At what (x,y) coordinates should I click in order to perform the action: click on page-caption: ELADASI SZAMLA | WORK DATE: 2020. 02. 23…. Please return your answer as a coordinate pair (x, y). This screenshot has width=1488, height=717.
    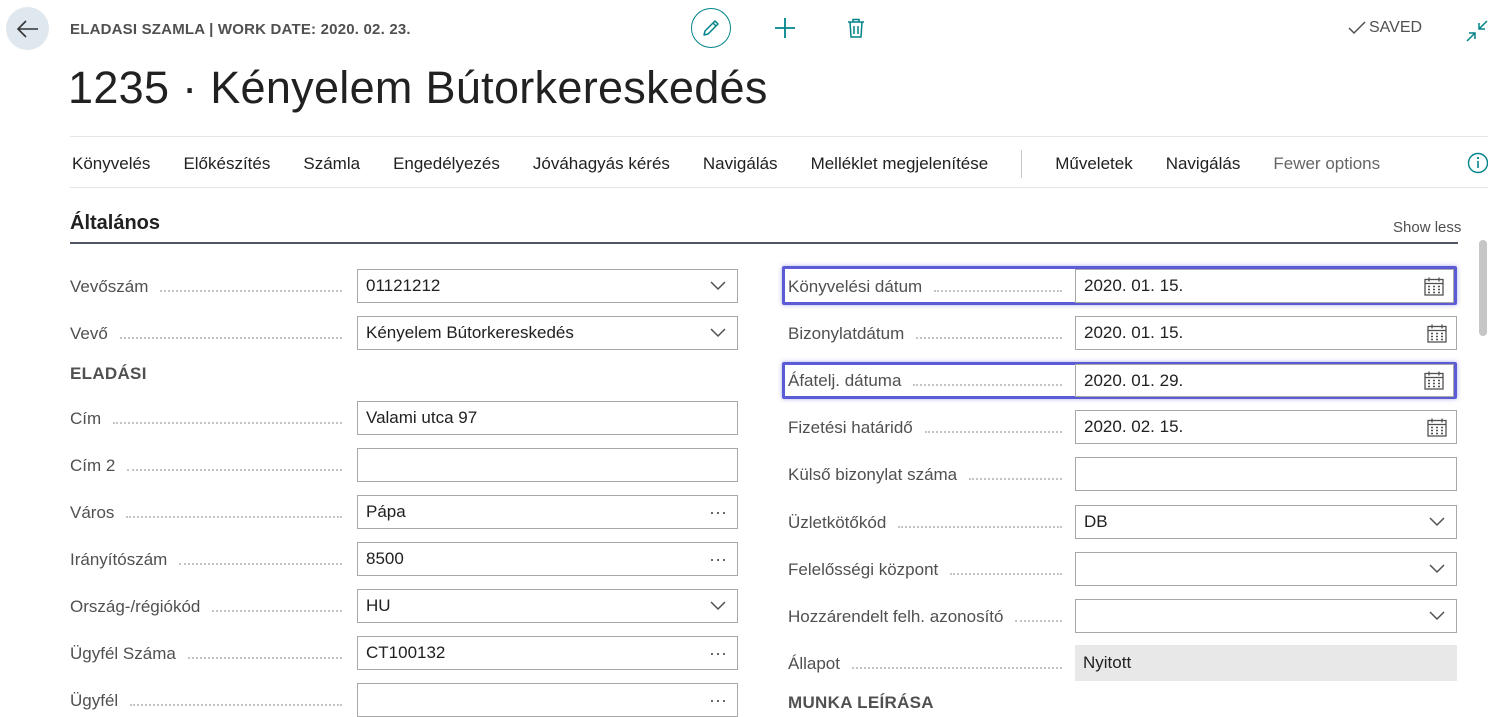
    Looking at the image, I should click on (240, 29).